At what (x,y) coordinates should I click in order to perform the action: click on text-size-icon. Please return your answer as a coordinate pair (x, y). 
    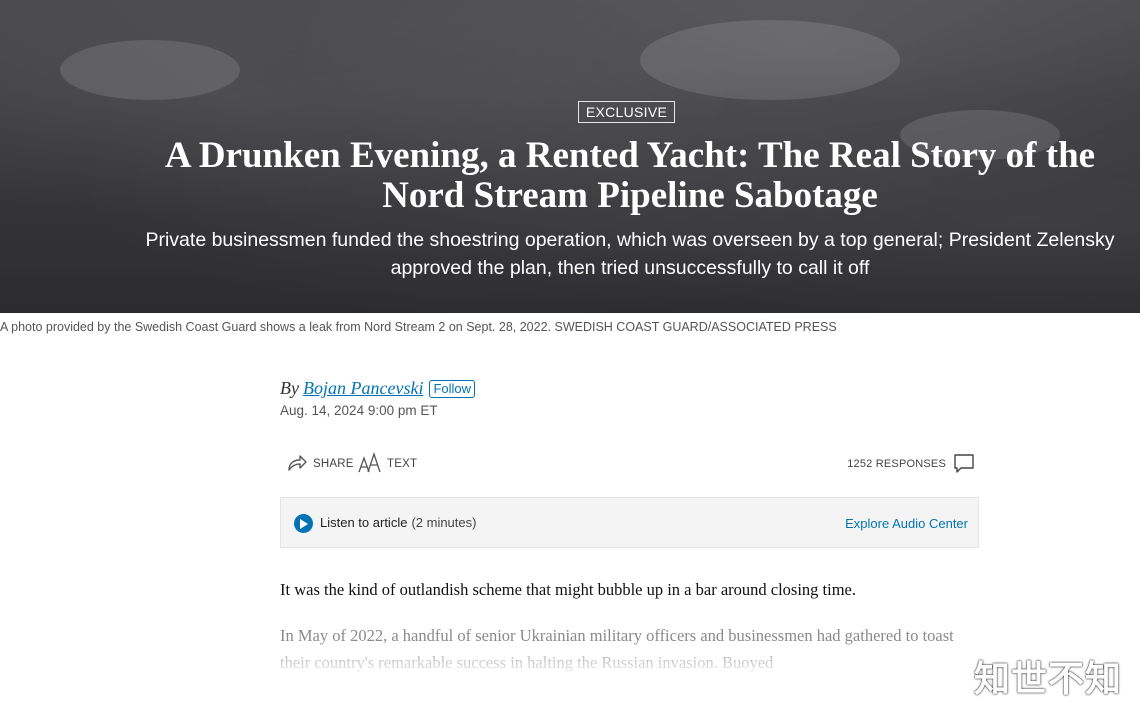
    Looking at the image, I should click on (372, 464).